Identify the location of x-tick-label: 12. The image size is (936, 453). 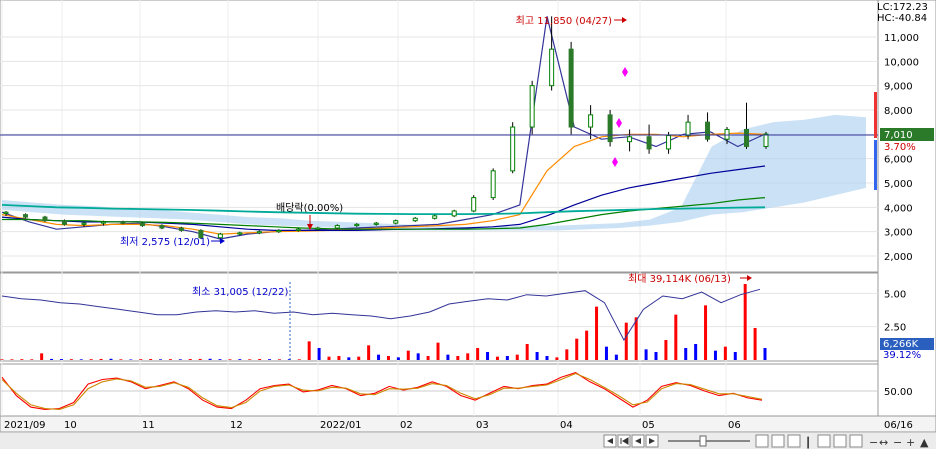
(236, 425).